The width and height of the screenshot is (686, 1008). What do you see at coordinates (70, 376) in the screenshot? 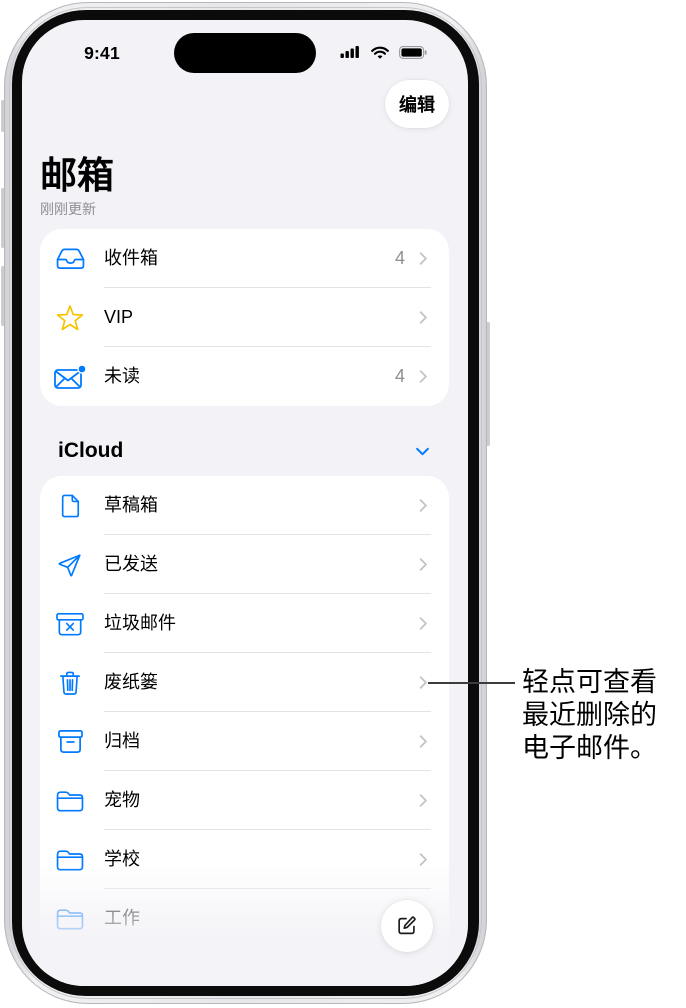
I see `unread-envelope-icon` at bounding box center [70, 376].